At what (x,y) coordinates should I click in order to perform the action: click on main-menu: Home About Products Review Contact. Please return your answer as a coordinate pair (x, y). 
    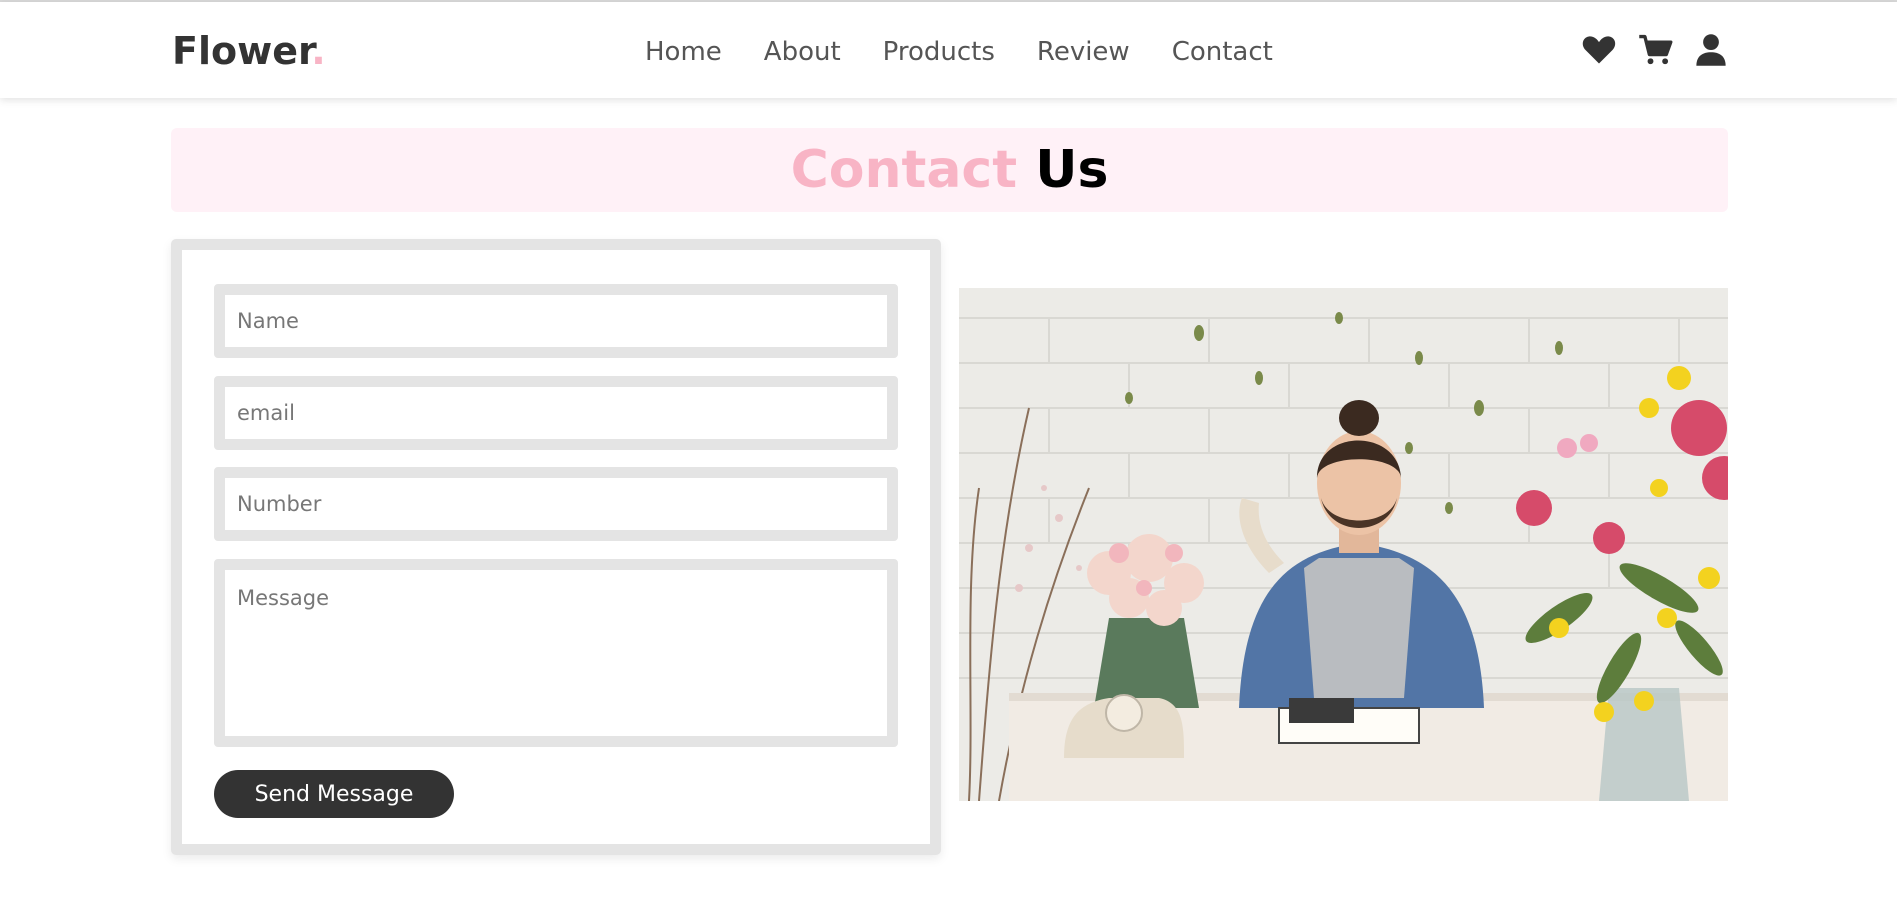
    Looking at the image, I should click on (980, 52).